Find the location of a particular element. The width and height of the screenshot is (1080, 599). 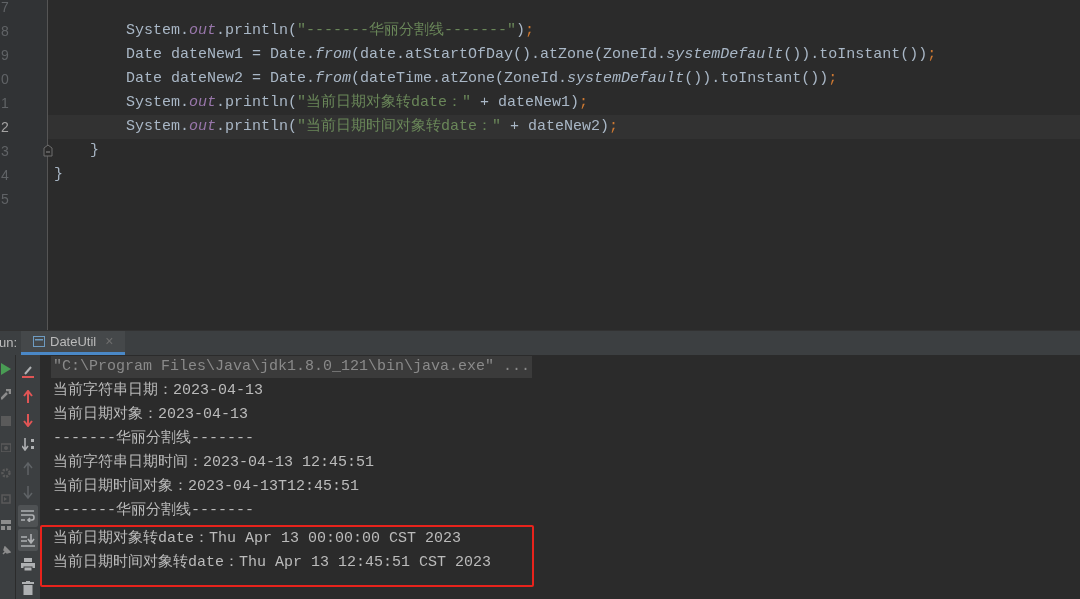

console-output-line: 当前字符串日期：2023-04-13 is located at coordinates (158, 390).